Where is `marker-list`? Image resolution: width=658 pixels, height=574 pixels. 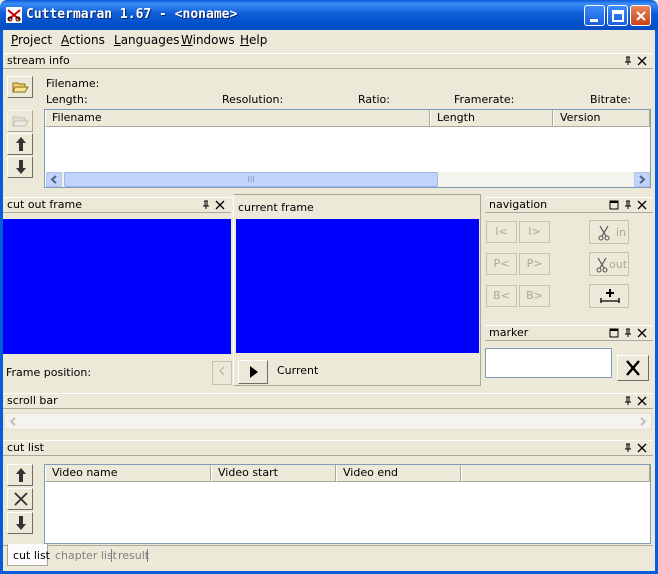 marker-list is located at coordinates (548, 363).